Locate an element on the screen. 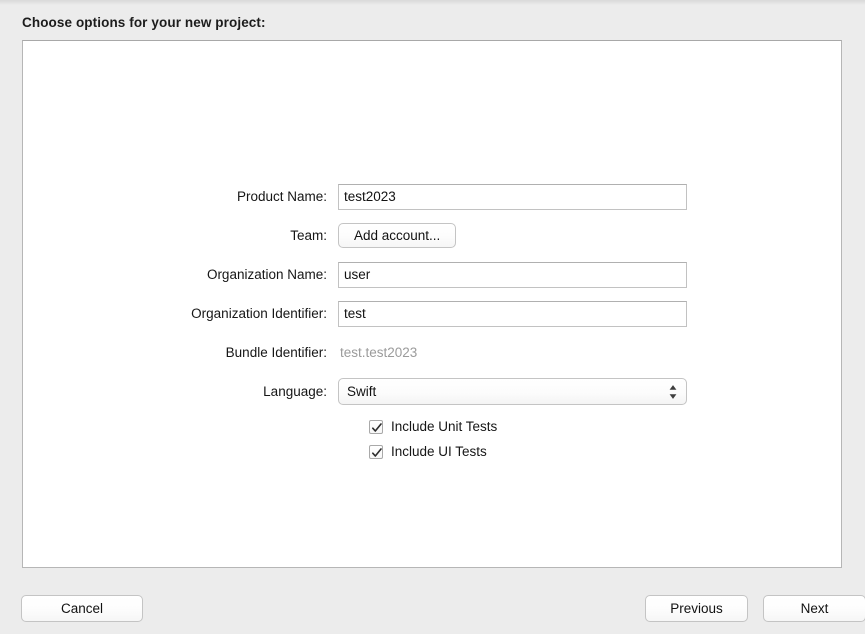 Image resolution: width=865 pixels, height=634 pixels. form-row-language: Language: Swift is located at coordinates (433, 391).